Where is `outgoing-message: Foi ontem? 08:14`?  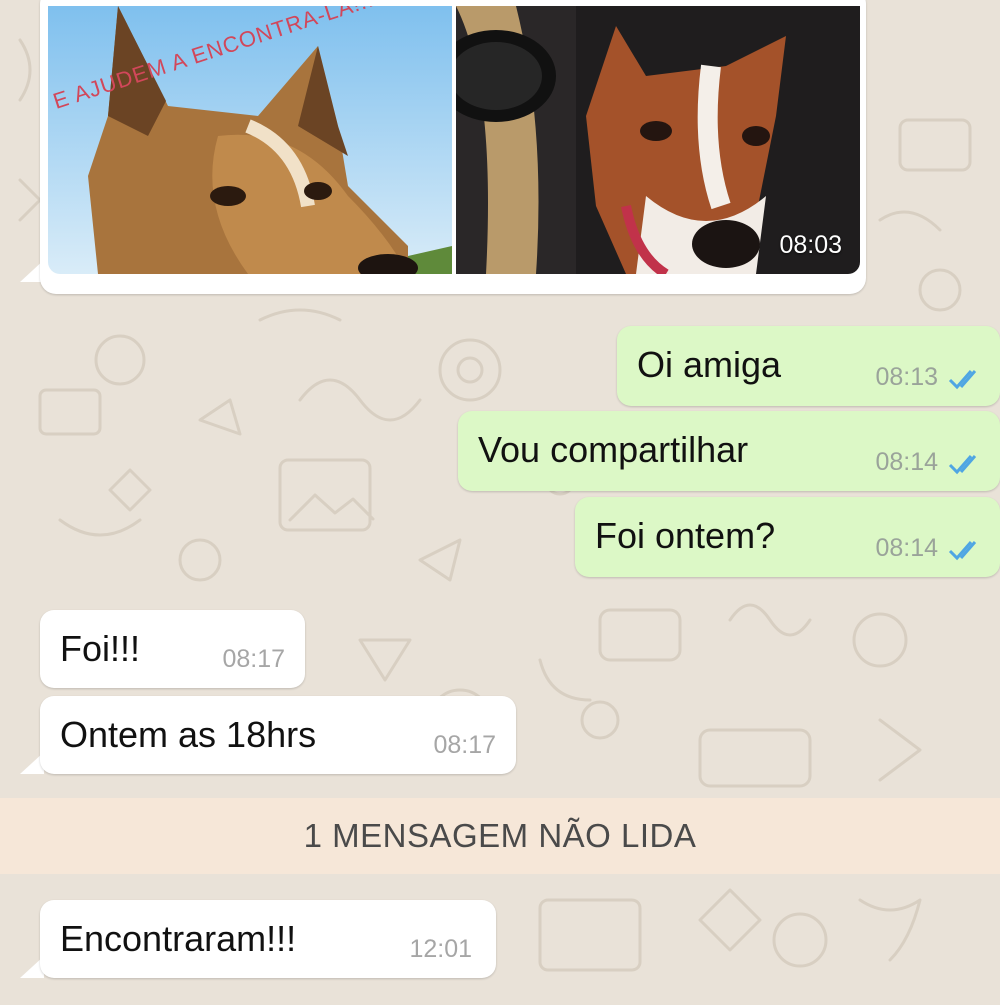 outgoing-message: Foi ontem? 08:14 is located at coordinates (787, 537).